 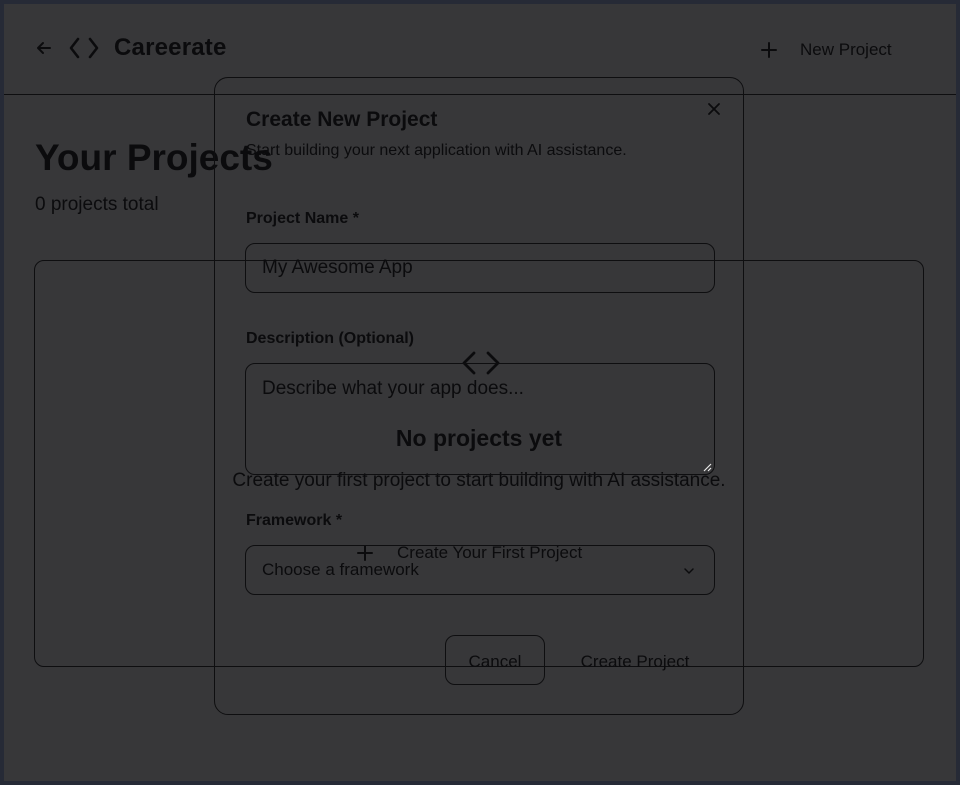 What do you see at coordinates (689, 571) in the screenshot?
I see `chevron-down-icon` at bounding box center [689, 571].